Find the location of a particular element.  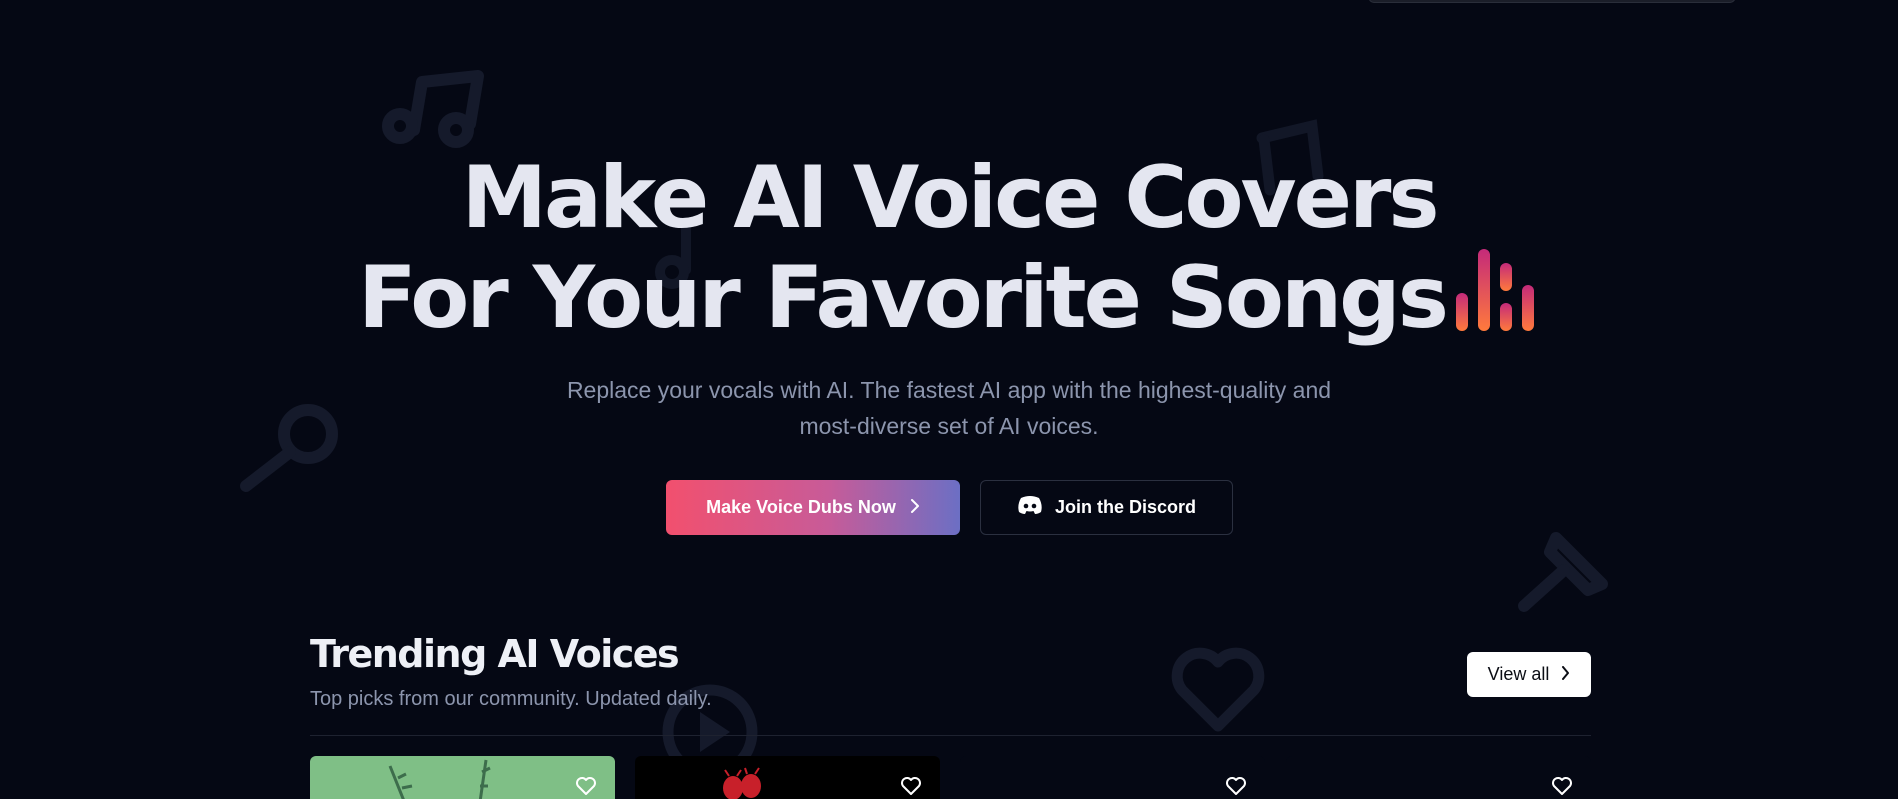

top-nav-remnant is located at coordinates (1552, 1).